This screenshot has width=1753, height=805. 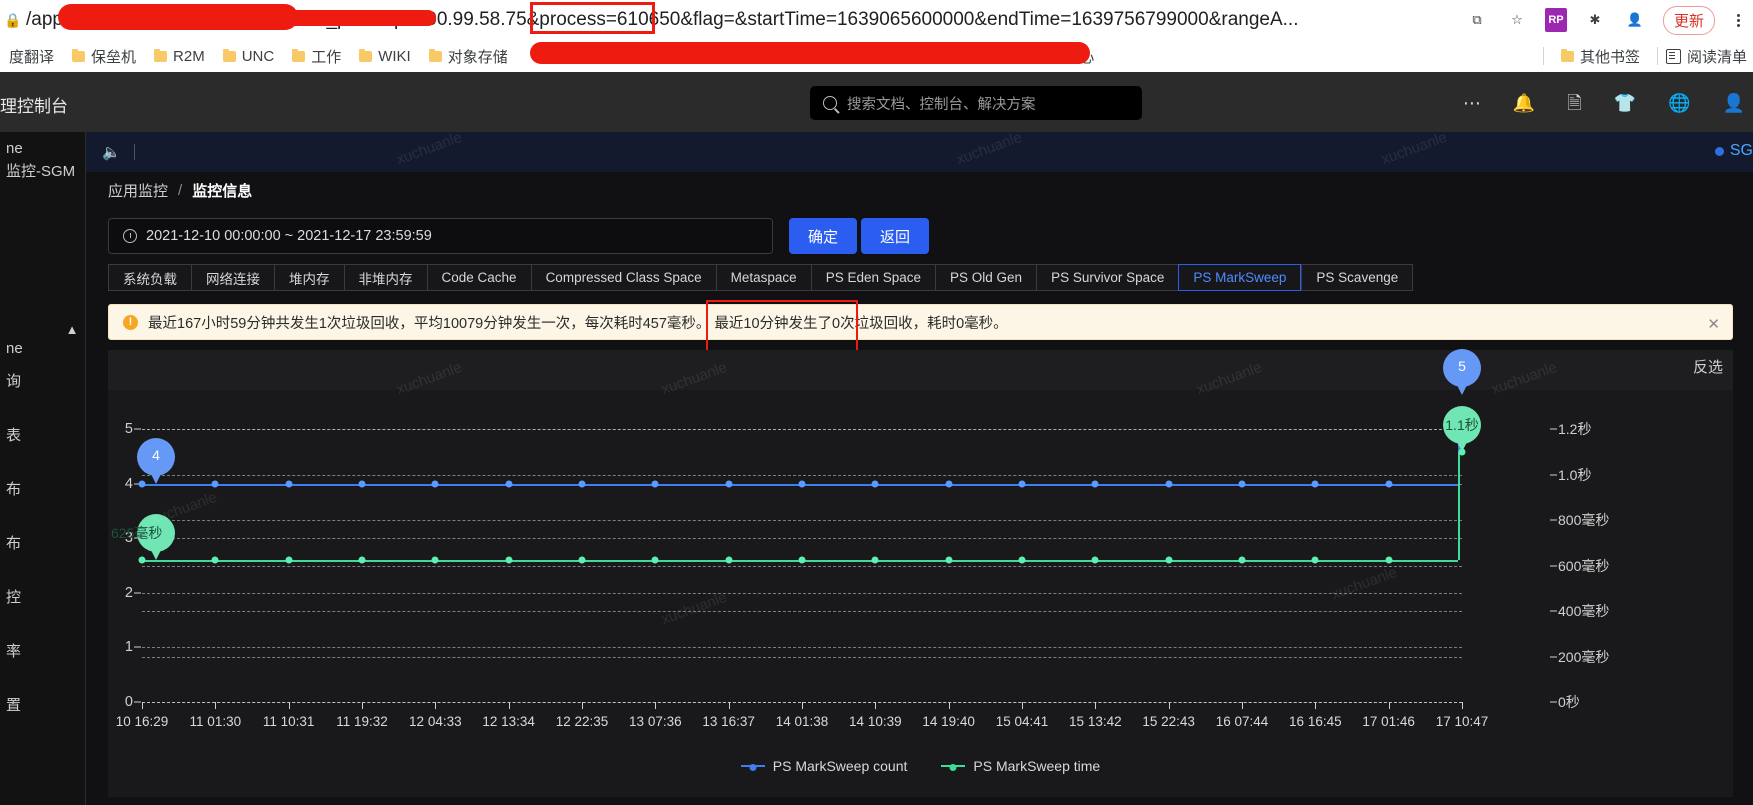 I want to click on star-icon: ☆, so click(x=1517, y=20).